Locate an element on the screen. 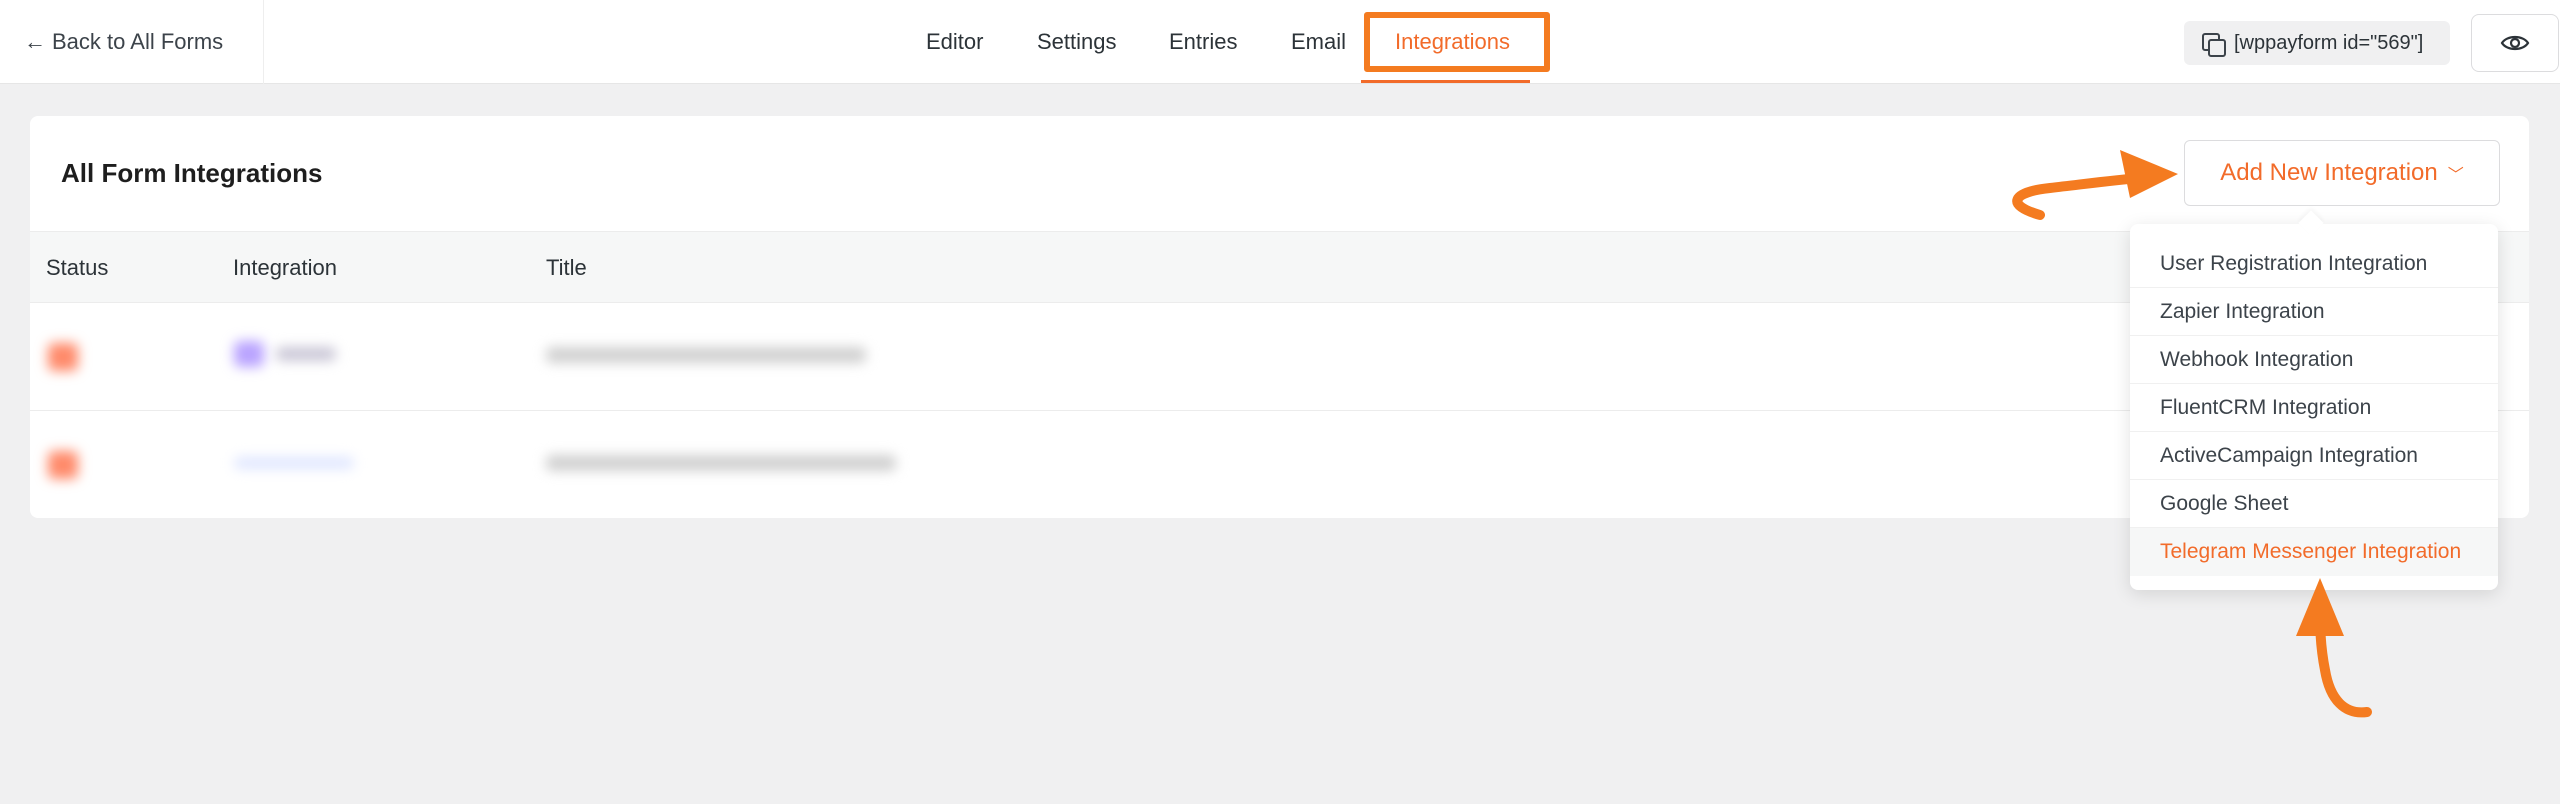 The image size is (2560, 804). annotation-arrowhead-right is located at coordinates (2149, 174).